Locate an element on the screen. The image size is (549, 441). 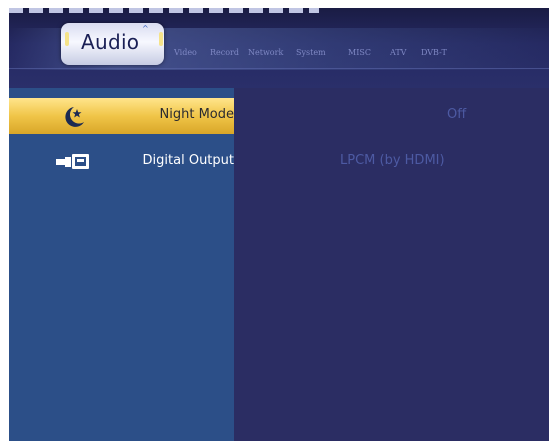
top-dashed-border is located at coordinates (164, 10).